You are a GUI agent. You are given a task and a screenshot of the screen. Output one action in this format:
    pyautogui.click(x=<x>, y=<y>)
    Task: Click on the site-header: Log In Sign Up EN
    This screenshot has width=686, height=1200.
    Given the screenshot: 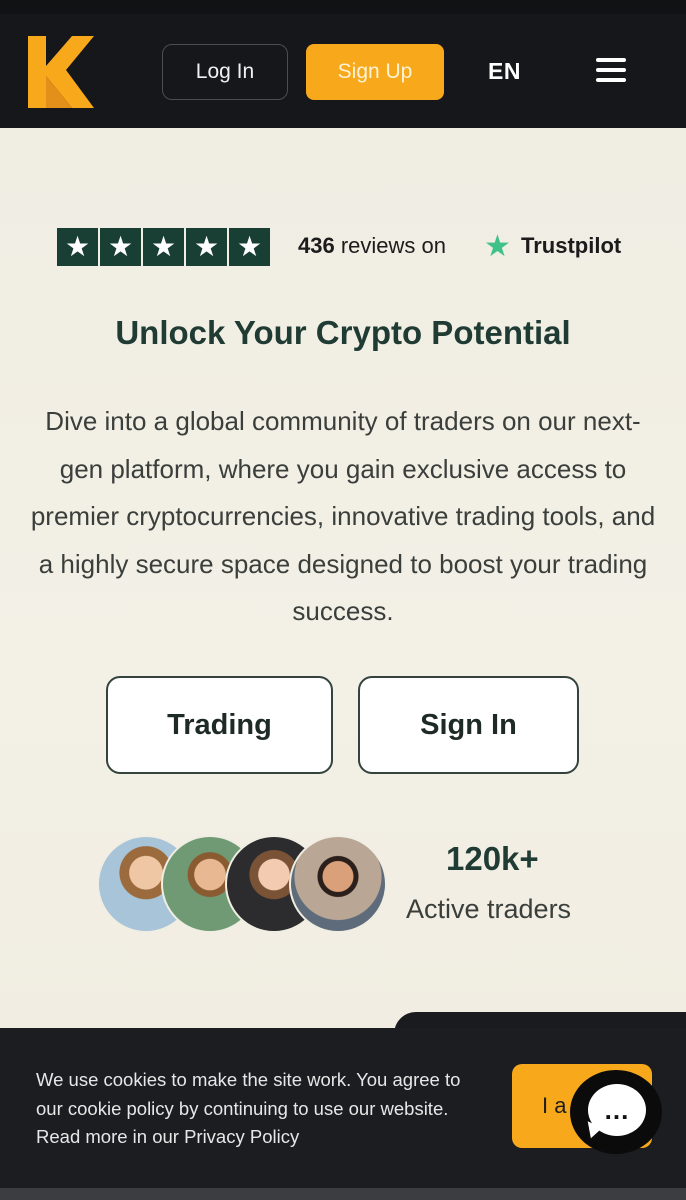 What is the action you would take?
    pyautogui.click(x=343, y=71)
    